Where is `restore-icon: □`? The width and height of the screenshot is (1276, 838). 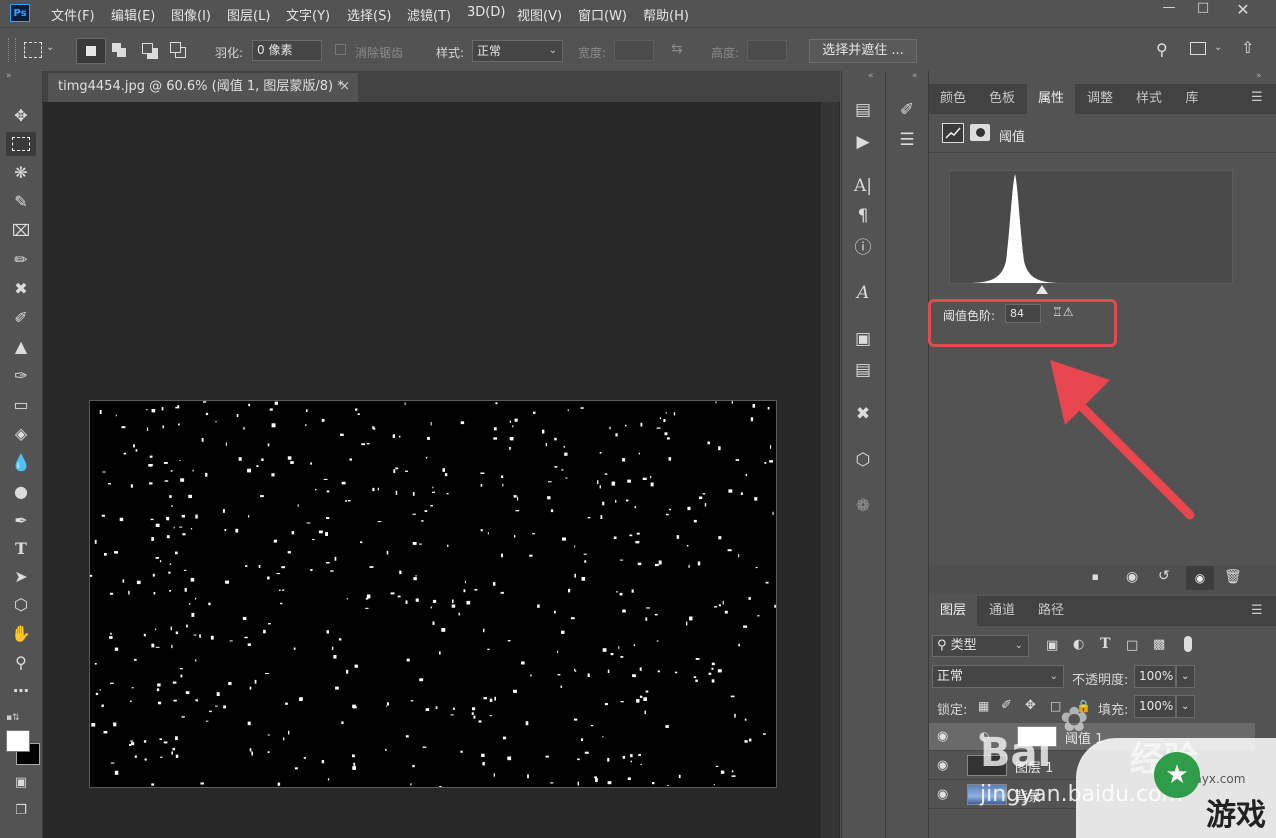
restore-icon: □ is located at coordinates (1203, 9).